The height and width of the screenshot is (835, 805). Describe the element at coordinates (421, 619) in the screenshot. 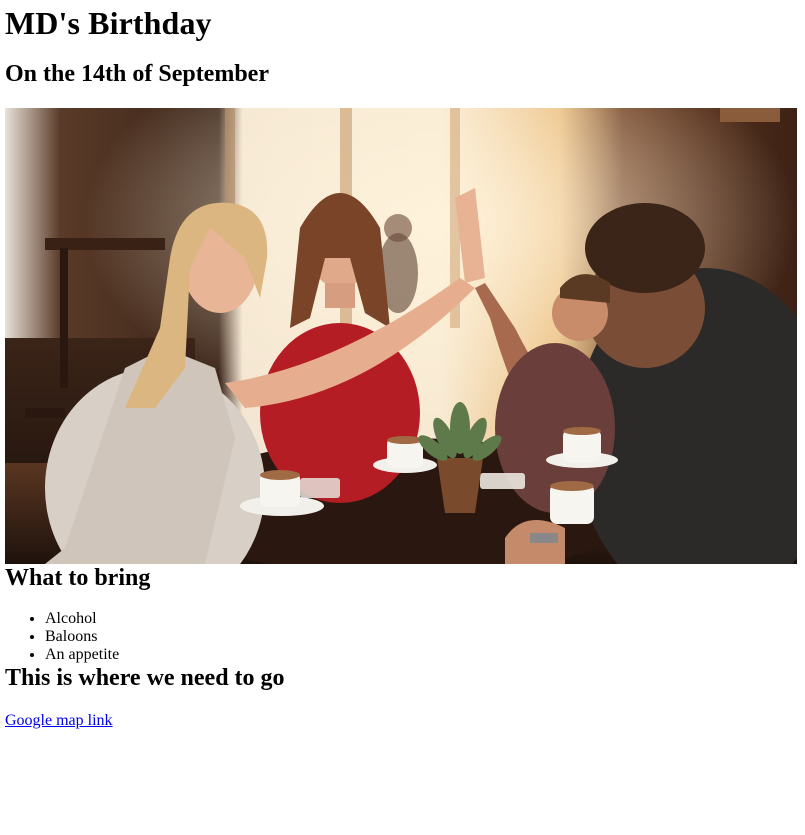

I see `list-item: Alcohol` at that location.